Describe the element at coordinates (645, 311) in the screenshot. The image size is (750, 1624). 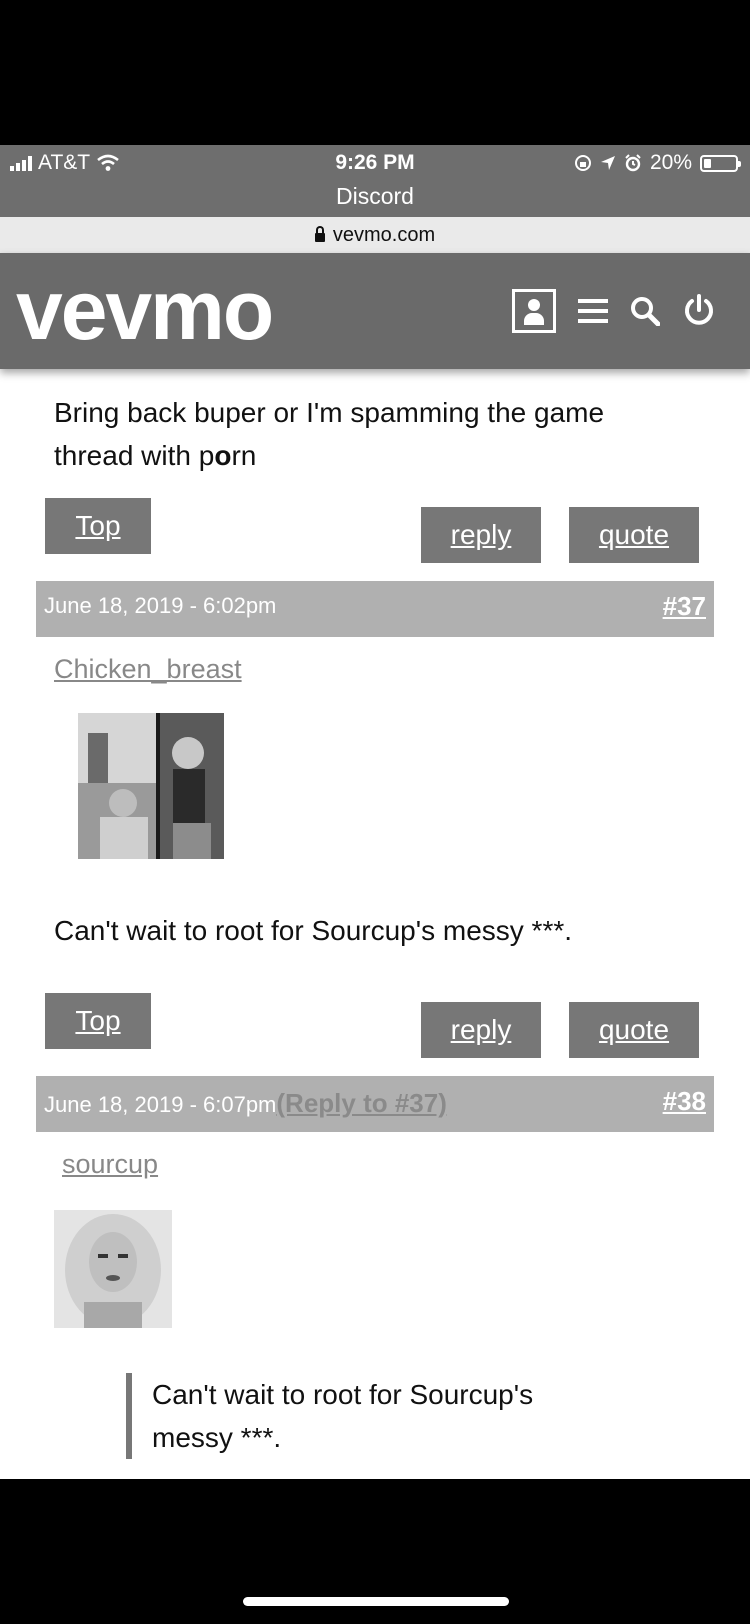
I see `search-icon` at that location.